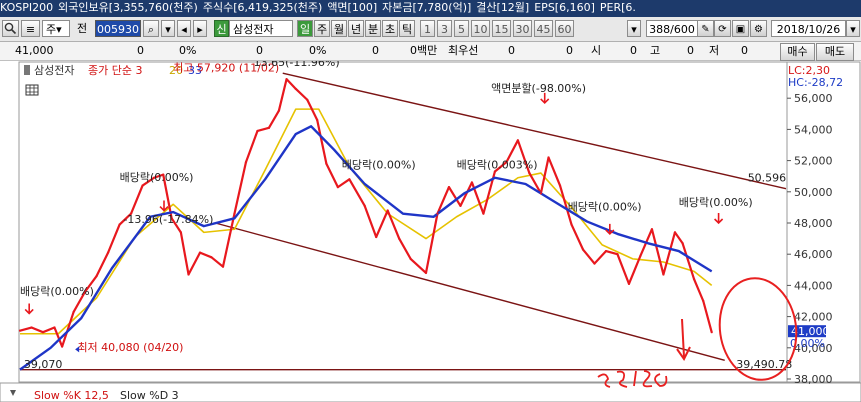  What do you see at coordinates (497, 164) in the screenshot?
I see `chart-annotation: 배당락(0.003%)` at bounding box center [497, 164].